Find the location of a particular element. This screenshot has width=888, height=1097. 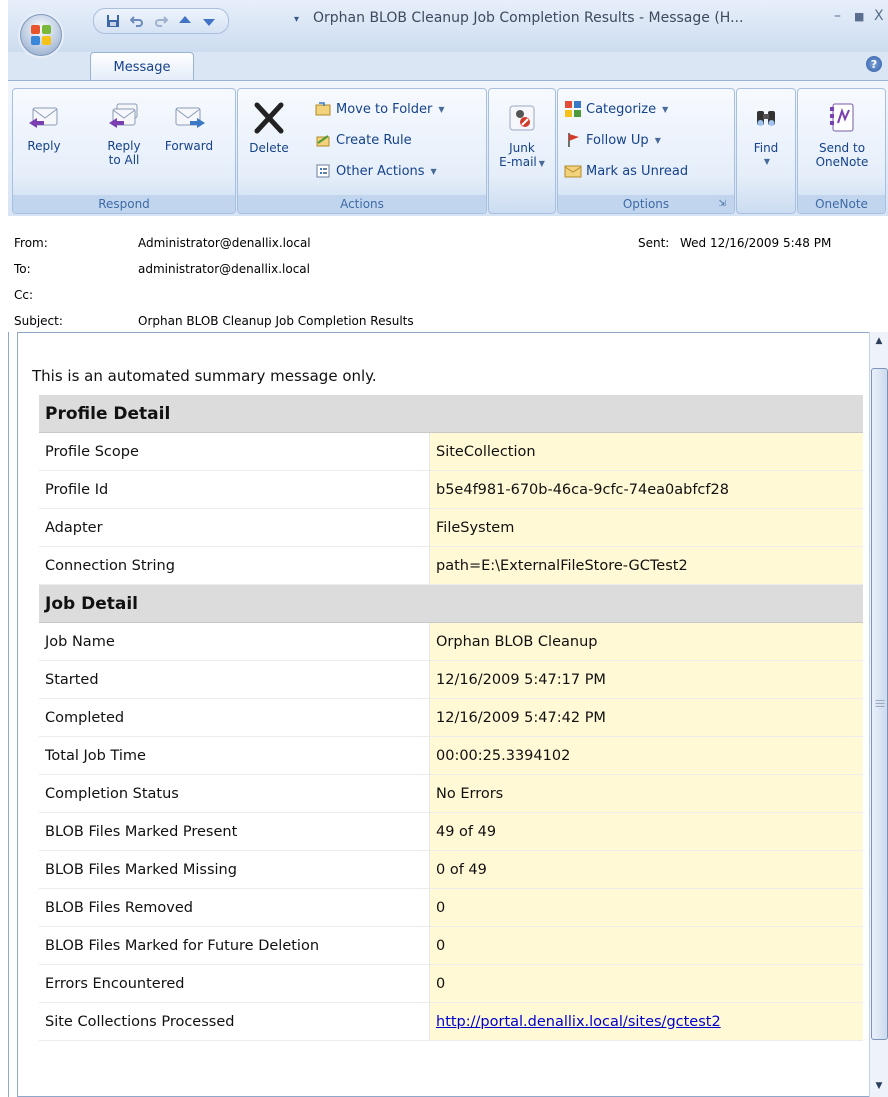

move-to-folder-button: Move to Folder ▼ is located at coordinates (379, 109).